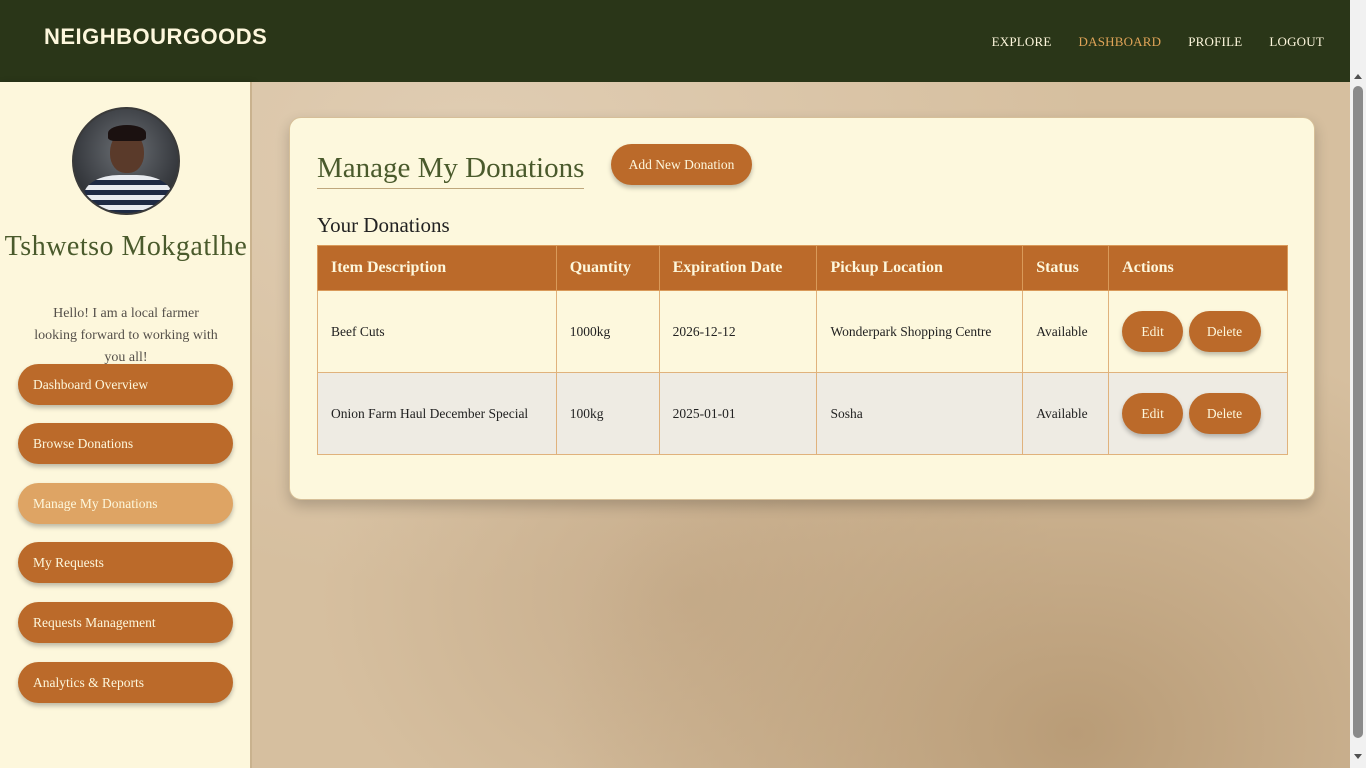  Describe the element at coordinates (1066, 268) in the screenshot. I see `column-header-status: Status` at that location.